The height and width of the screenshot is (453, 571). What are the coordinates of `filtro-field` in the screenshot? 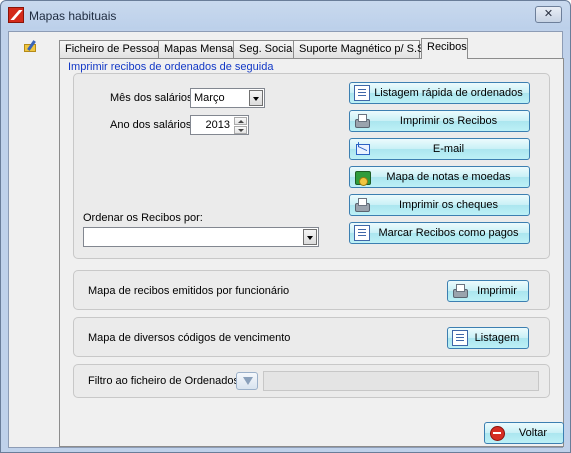 It's located at (401, 381).